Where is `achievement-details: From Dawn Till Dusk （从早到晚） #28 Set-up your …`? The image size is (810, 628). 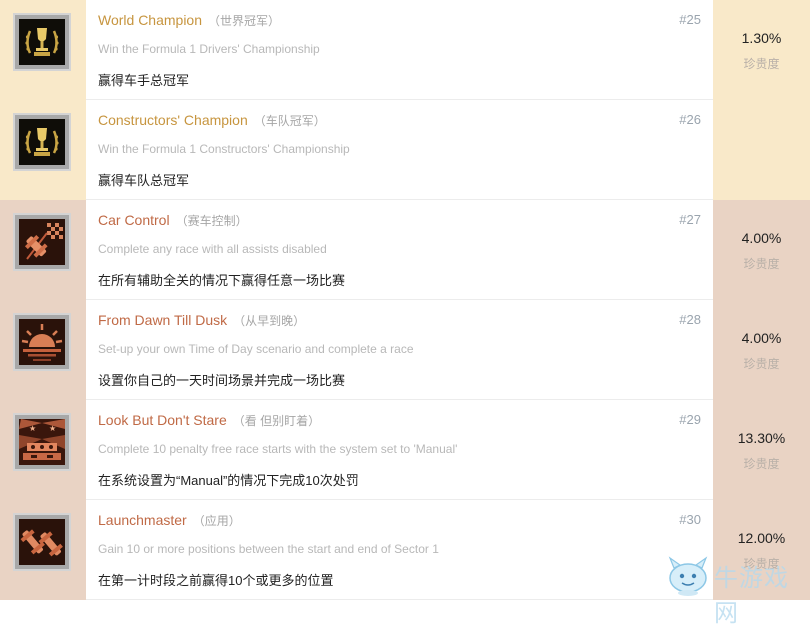
achievement-details: From Dawn Till Dusk （从早到晚） #28 Set-up your … is located at coordinates (399, 350).